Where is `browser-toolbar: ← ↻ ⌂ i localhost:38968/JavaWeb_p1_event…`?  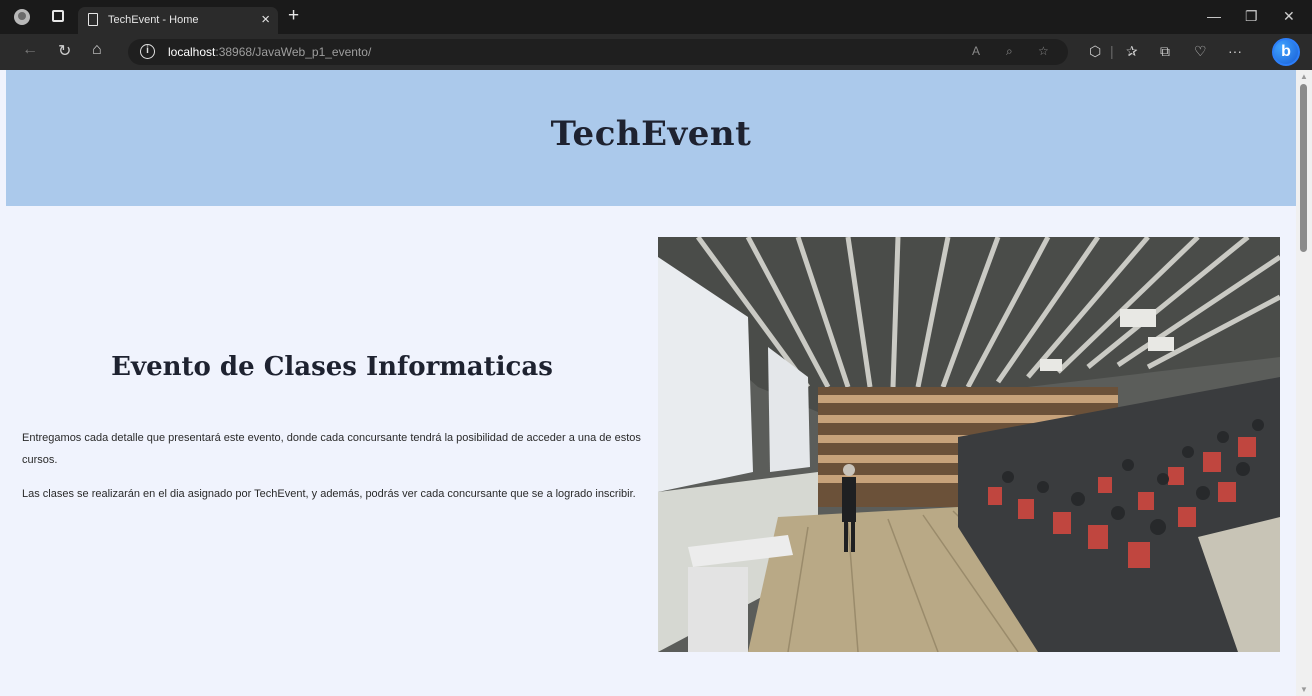 browser-toolbar: ← ↻ ⌂ i localhost:38968/JavaWeb_p1_event… is located at coordinates (656, 52).